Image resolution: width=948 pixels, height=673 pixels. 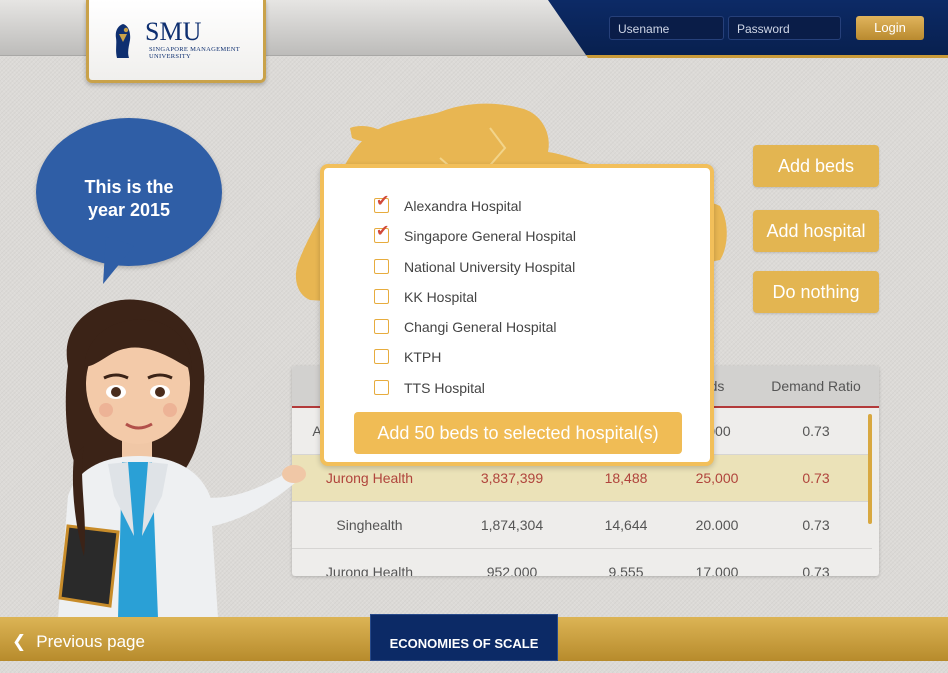 I want to click on table-scrollbar, so click(x=870, y=469).